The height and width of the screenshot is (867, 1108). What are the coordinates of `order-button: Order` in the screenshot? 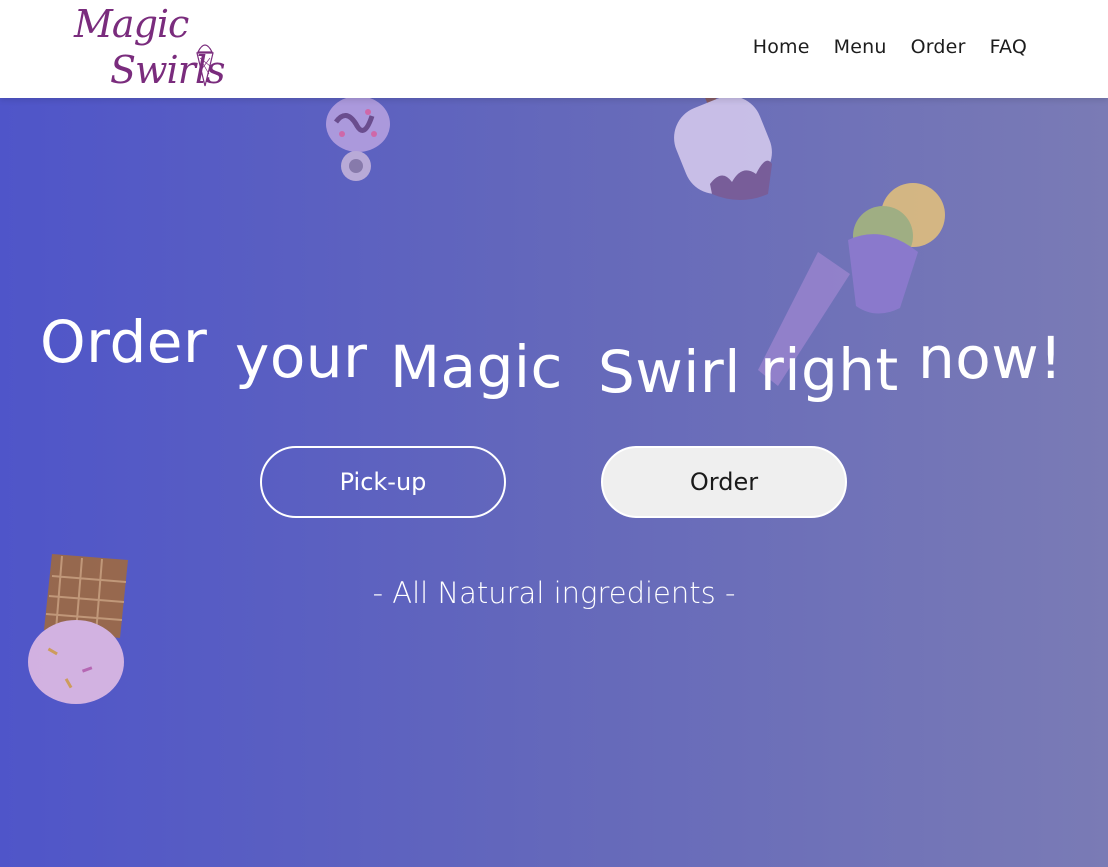 It's located at (724, 482).